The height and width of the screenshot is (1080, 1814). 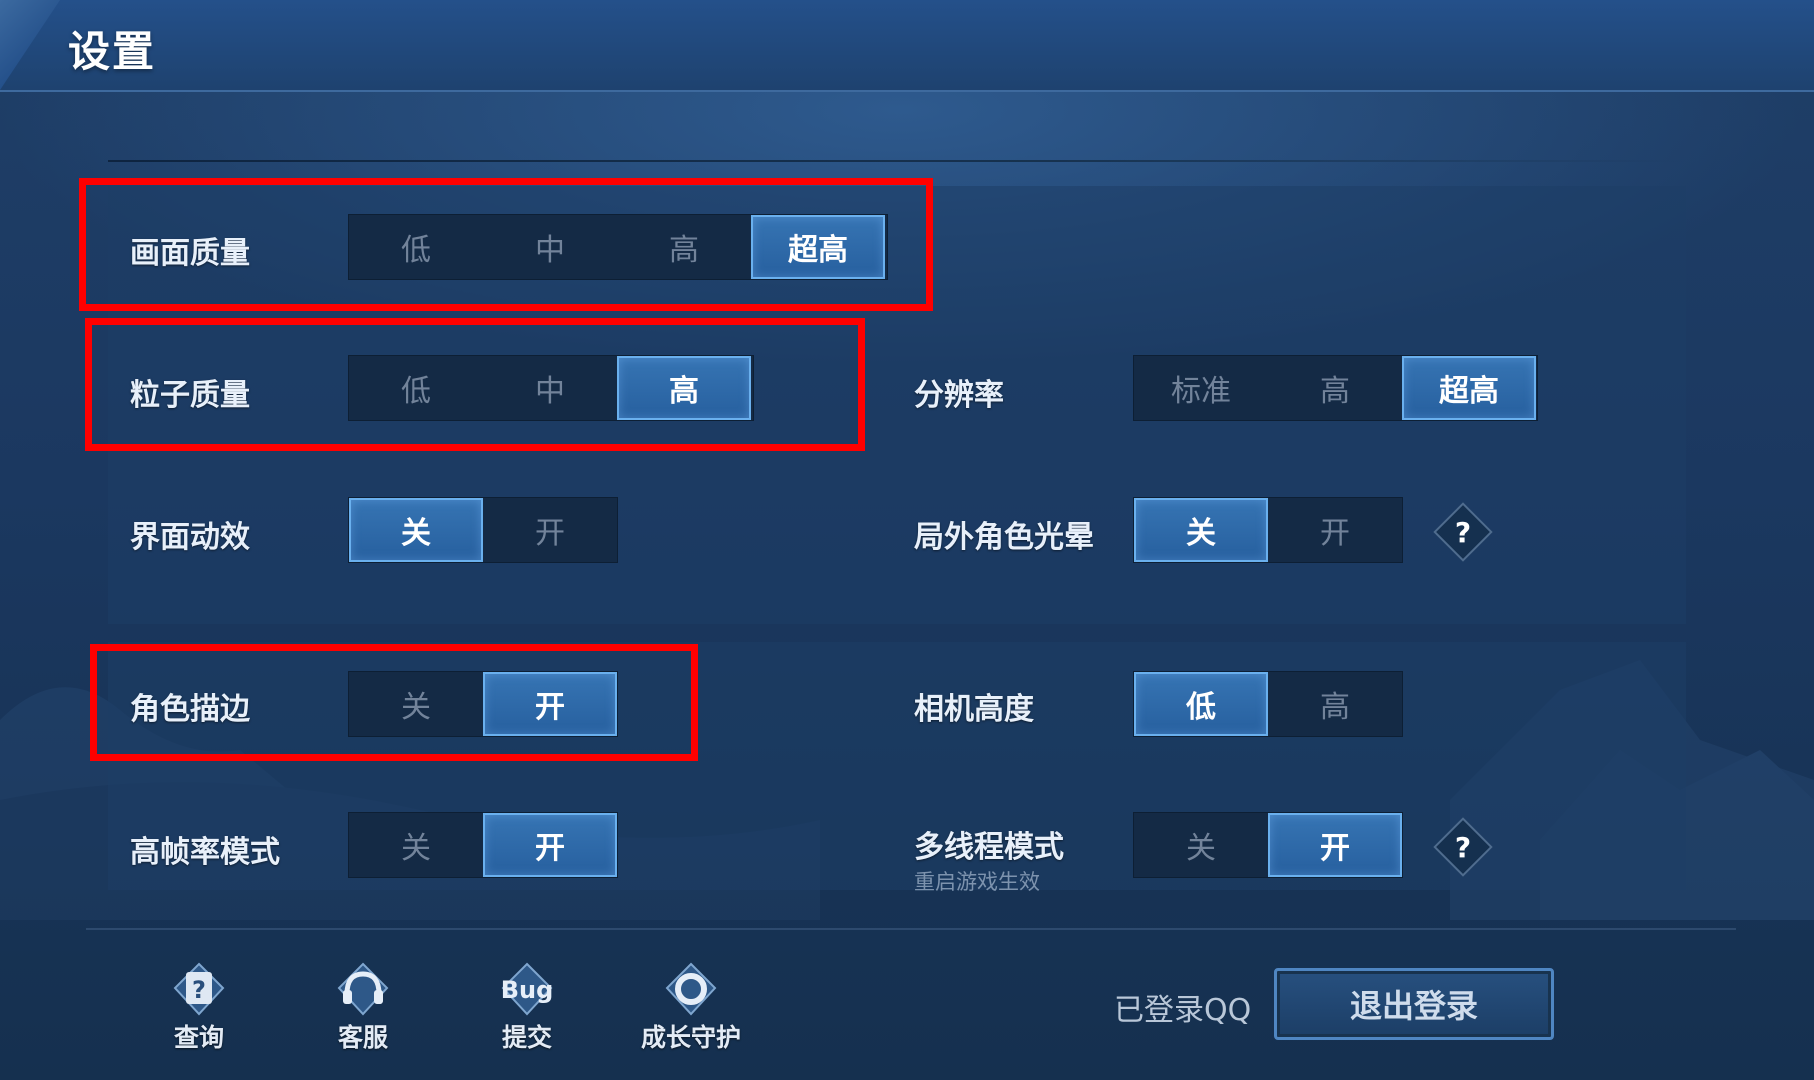 I want to click on toolbar-customer-service-label: 客服, so click(x=362, y=1037).